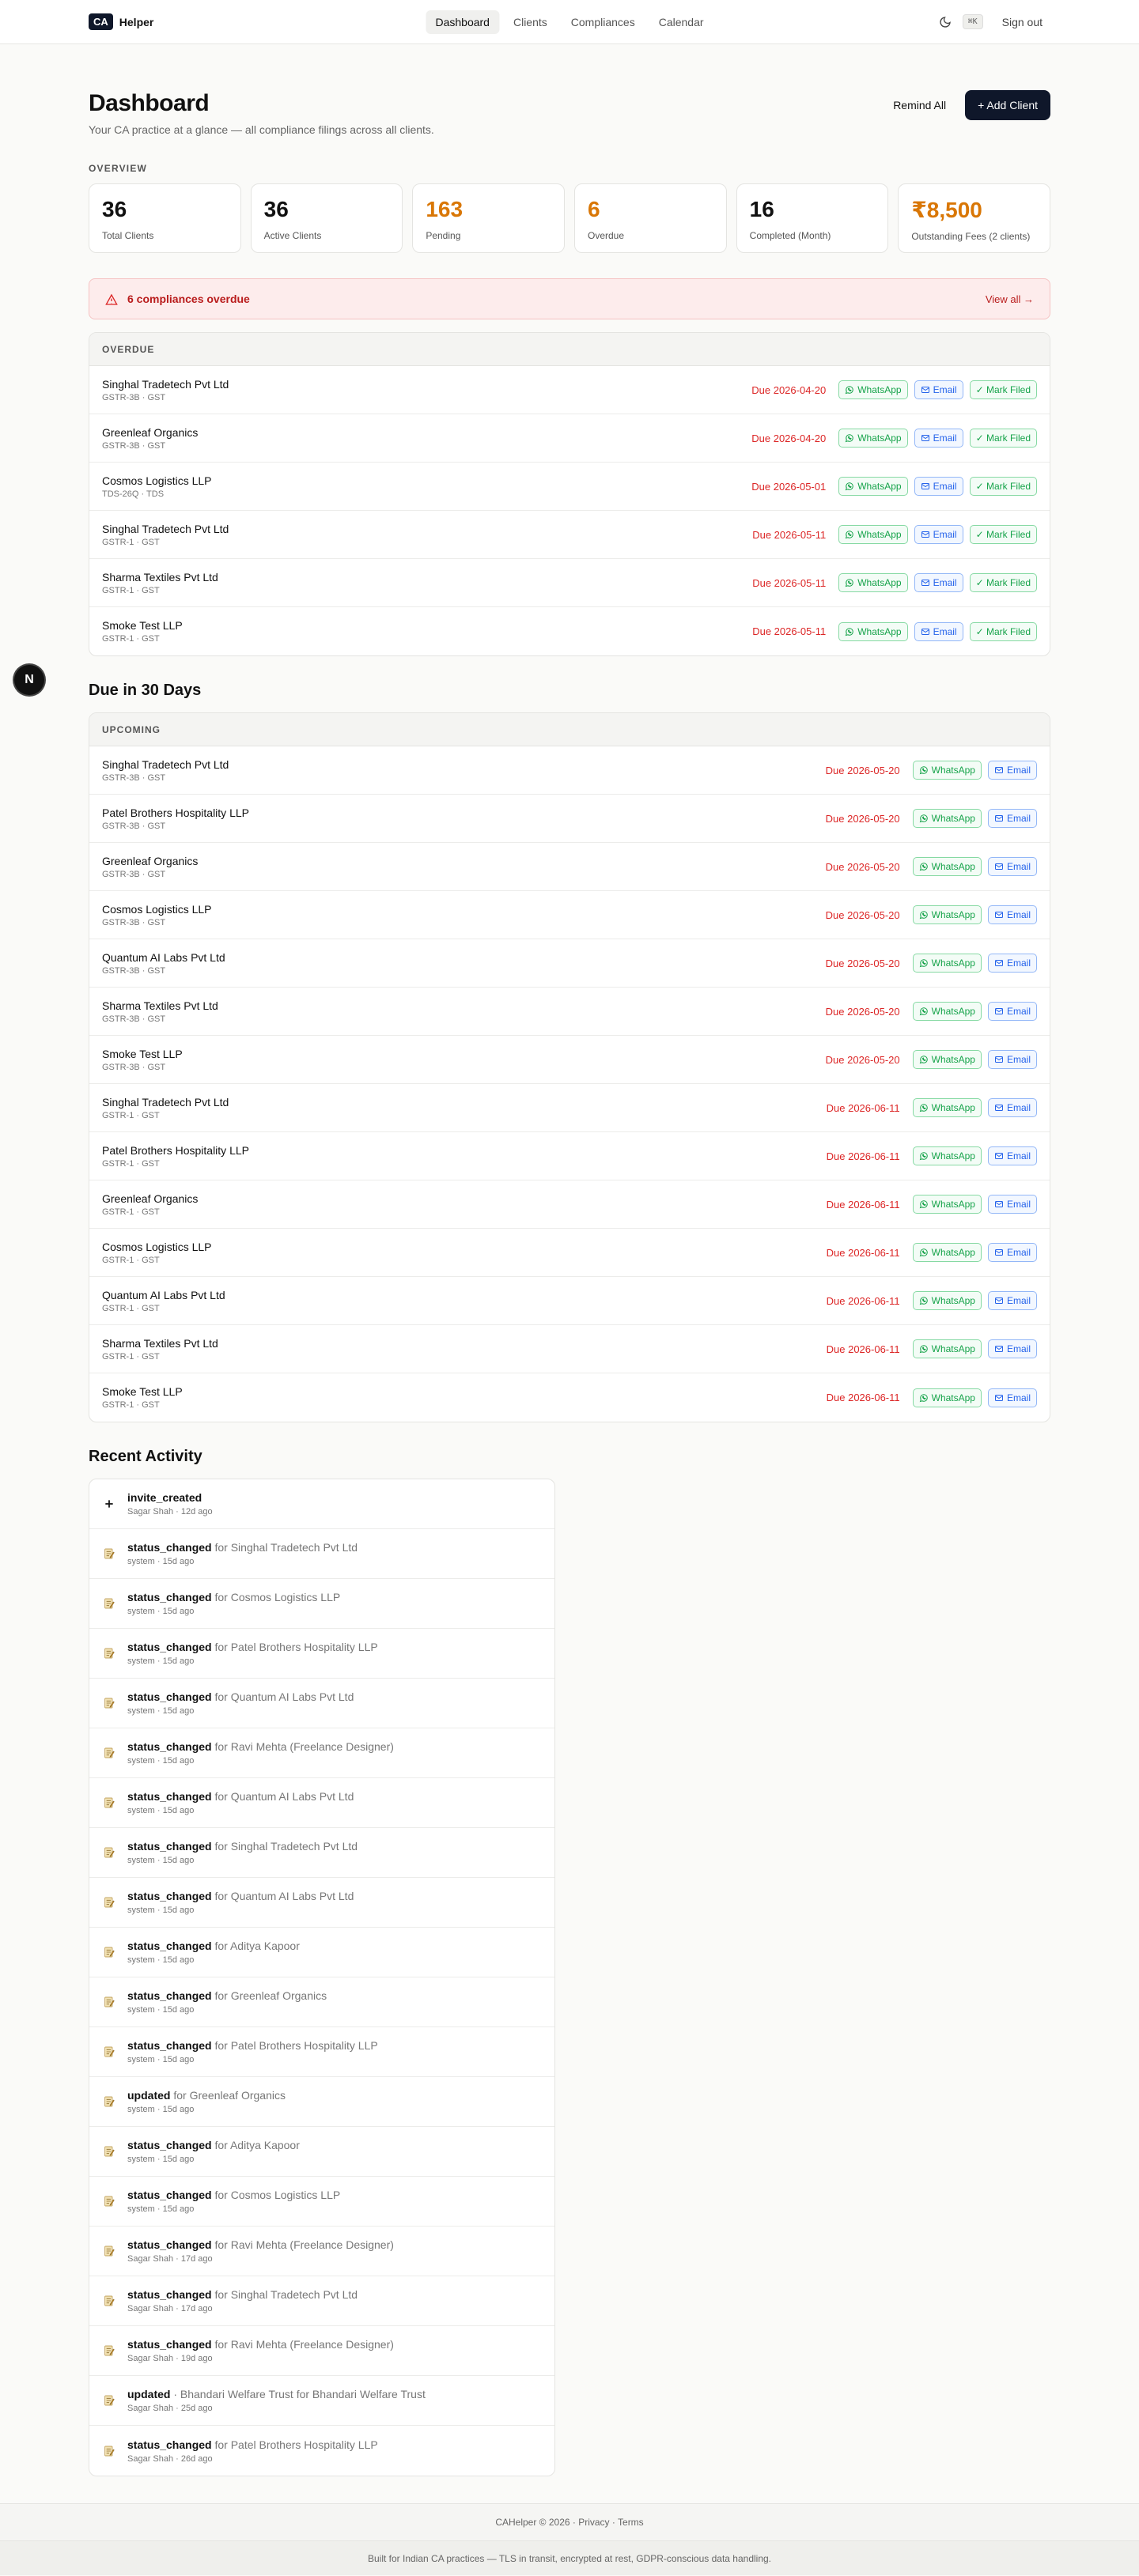  Describe the element at coordinates (631, 2522) in the screenshot. I see `terms-link: Terms` at that location.